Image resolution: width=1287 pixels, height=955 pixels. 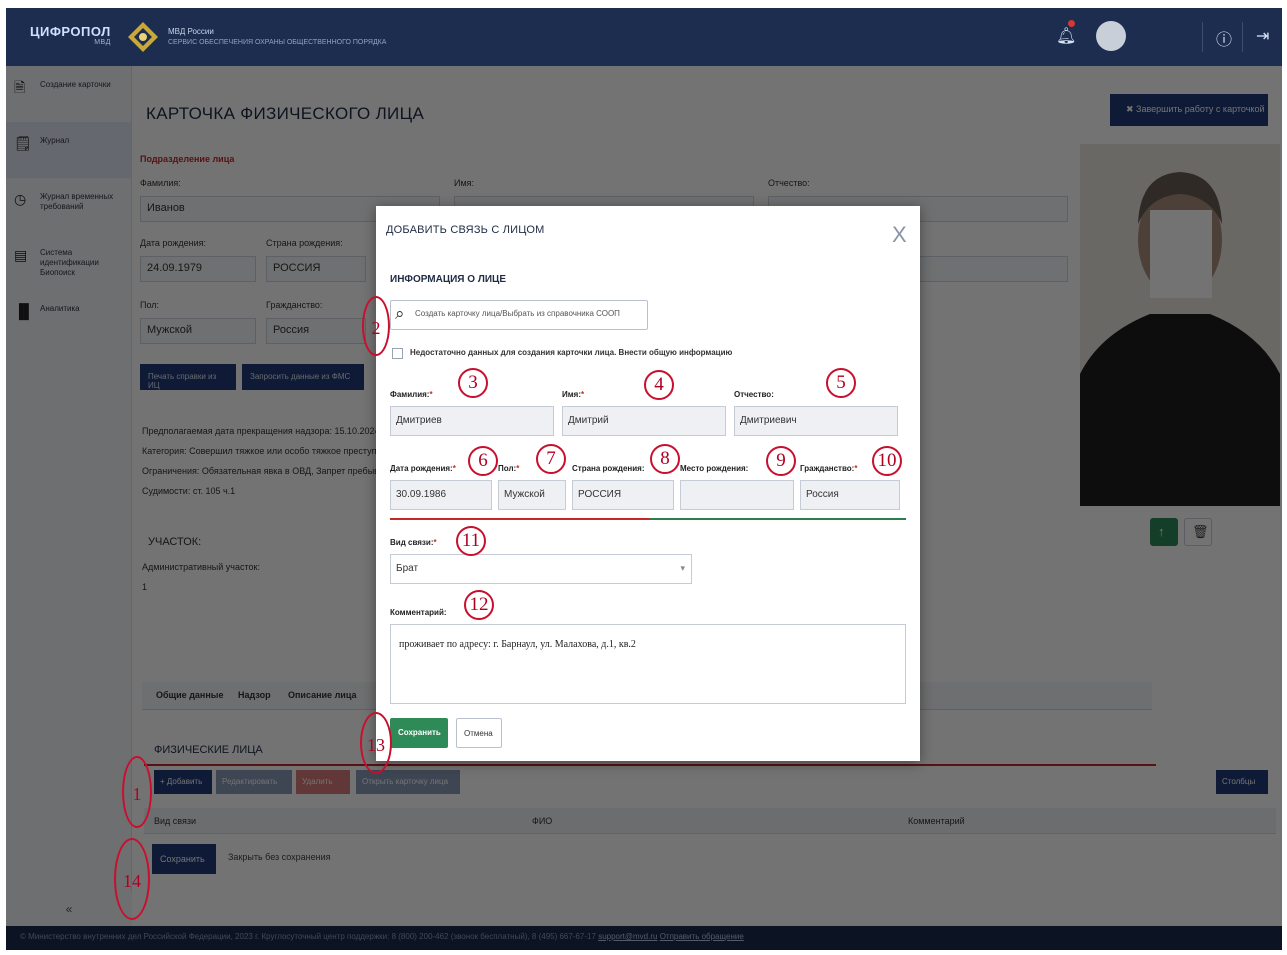 What do you see at coordinates (1189, 110) in the screenshot?
I see `finish-card-button: ✖ Завершить работу с карточкой` at bounding box center [1189, 110].